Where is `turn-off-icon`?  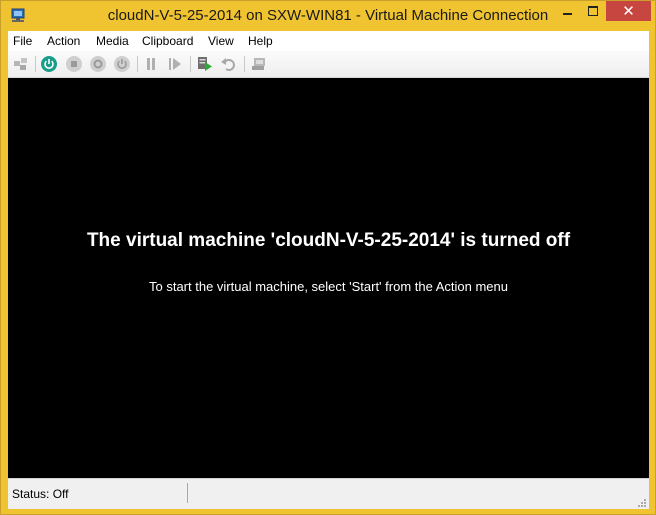 turn-off-icon is located at coordinates (74, 64).